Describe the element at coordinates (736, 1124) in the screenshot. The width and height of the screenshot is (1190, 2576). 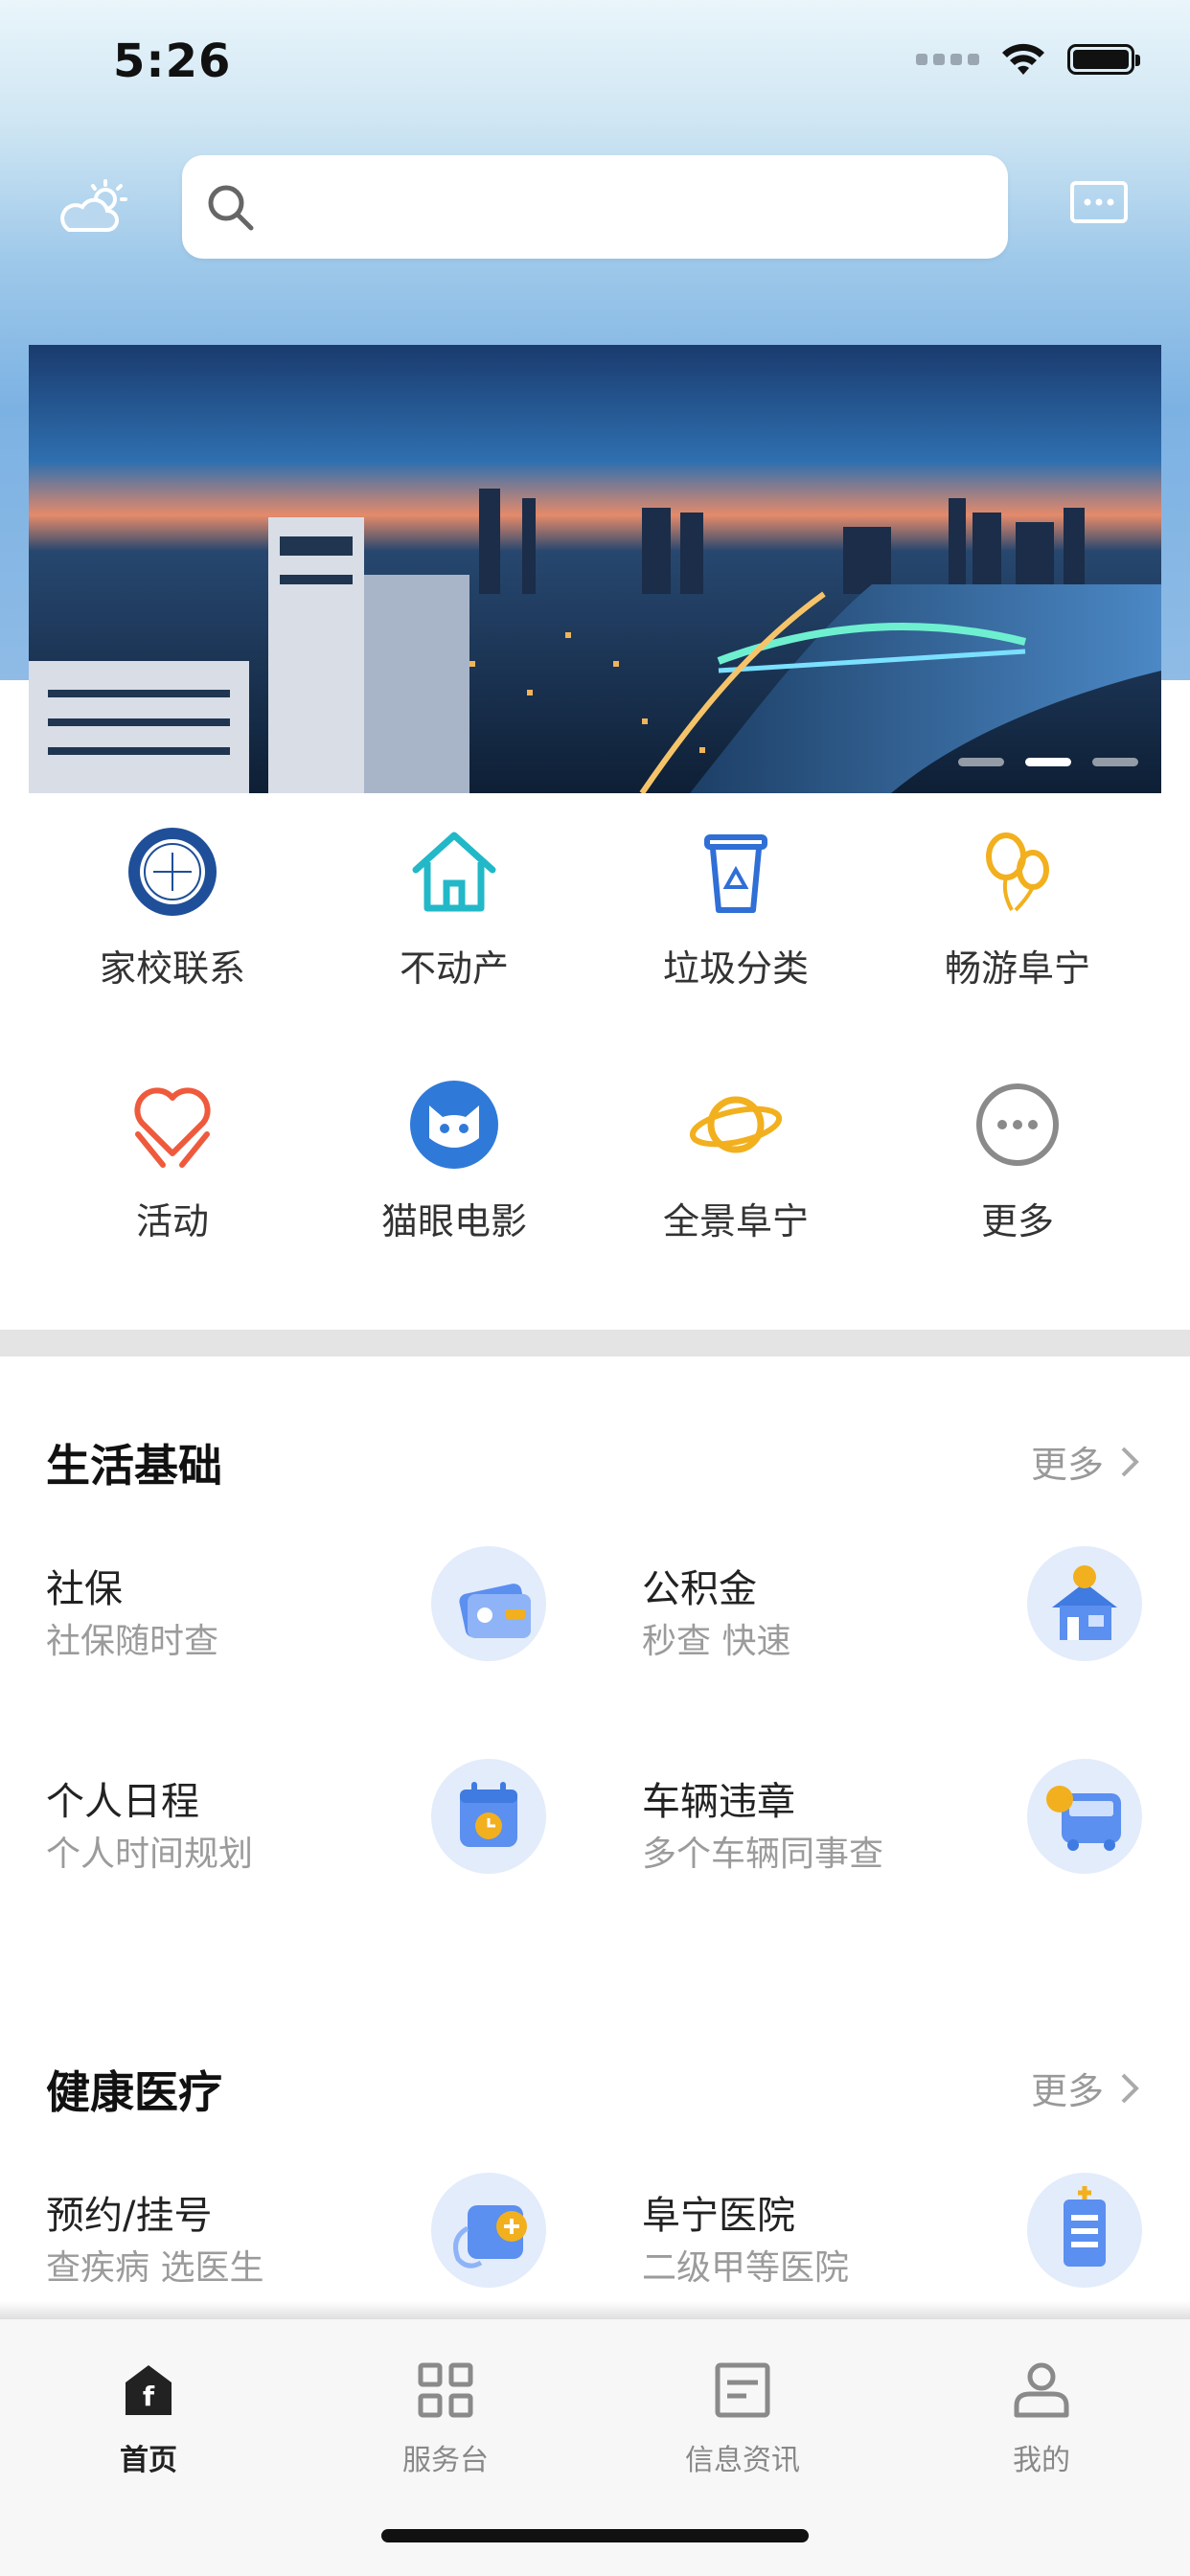
I see `planet-icon` at that location.